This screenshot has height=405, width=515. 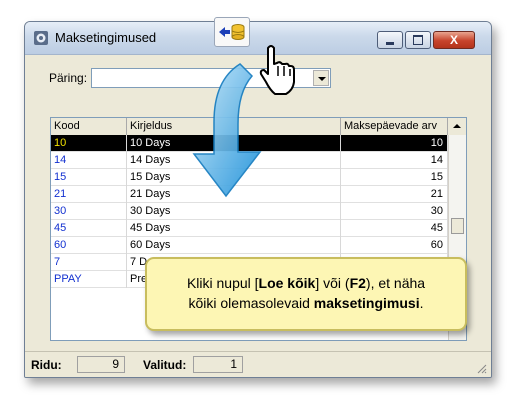 What do you see at coordinates (418, 40) in the screenshot?
I see `maximize-button` at bounding box center [418, 40].